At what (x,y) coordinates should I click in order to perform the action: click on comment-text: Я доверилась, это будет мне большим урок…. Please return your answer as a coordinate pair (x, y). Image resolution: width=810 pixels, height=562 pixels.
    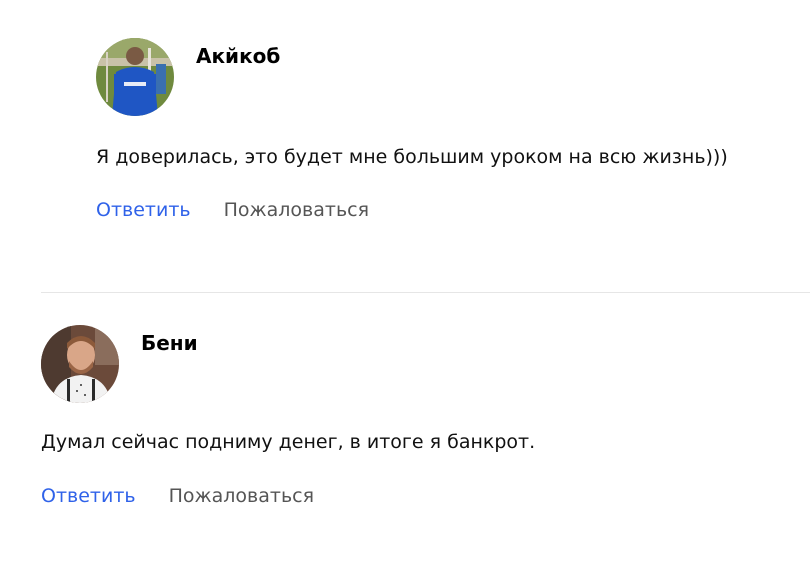
    Looking at the image, I should click on (412, 157).